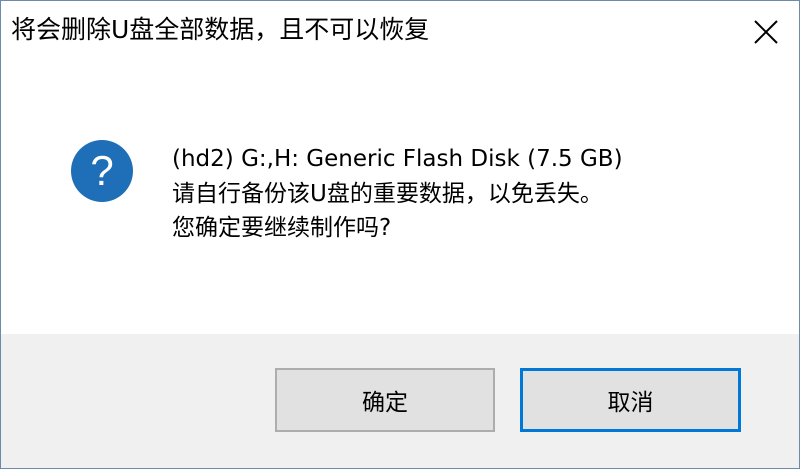 The width and height of the screenshot is (800, 469). I want to click on close-button, so click(766, 32).